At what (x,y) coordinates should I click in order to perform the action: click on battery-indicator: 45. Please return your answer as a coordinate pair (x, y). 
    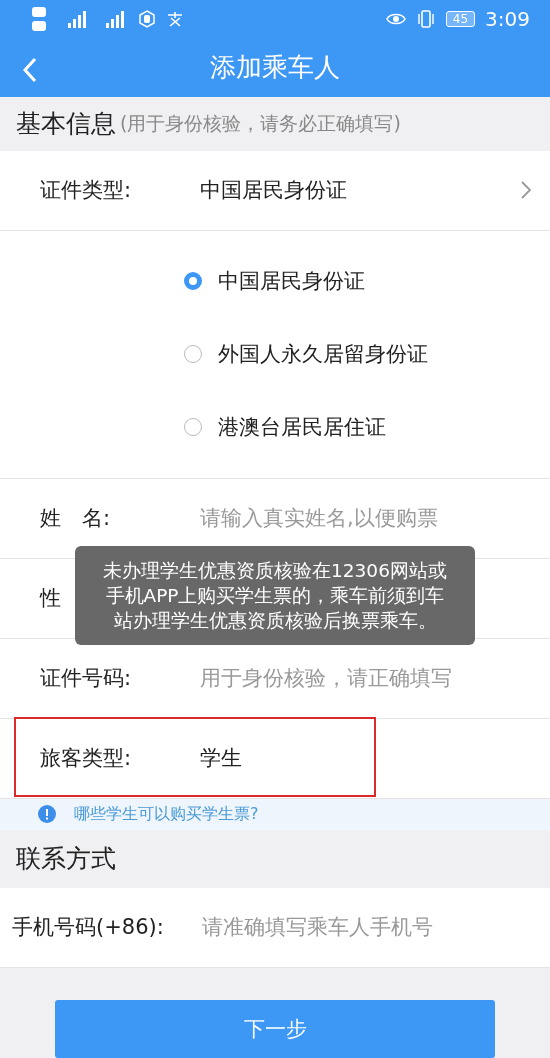
    Looking at the image, I should click on (460, 19).